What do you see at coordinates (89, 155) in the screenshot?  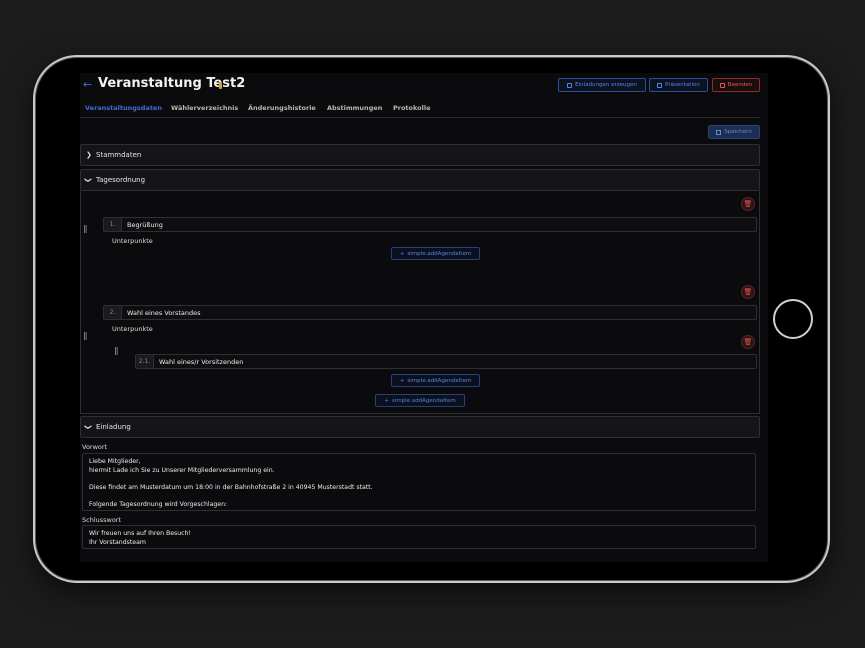 I see `chevron-right-icon: ❯` at bounding box center [89, 155].